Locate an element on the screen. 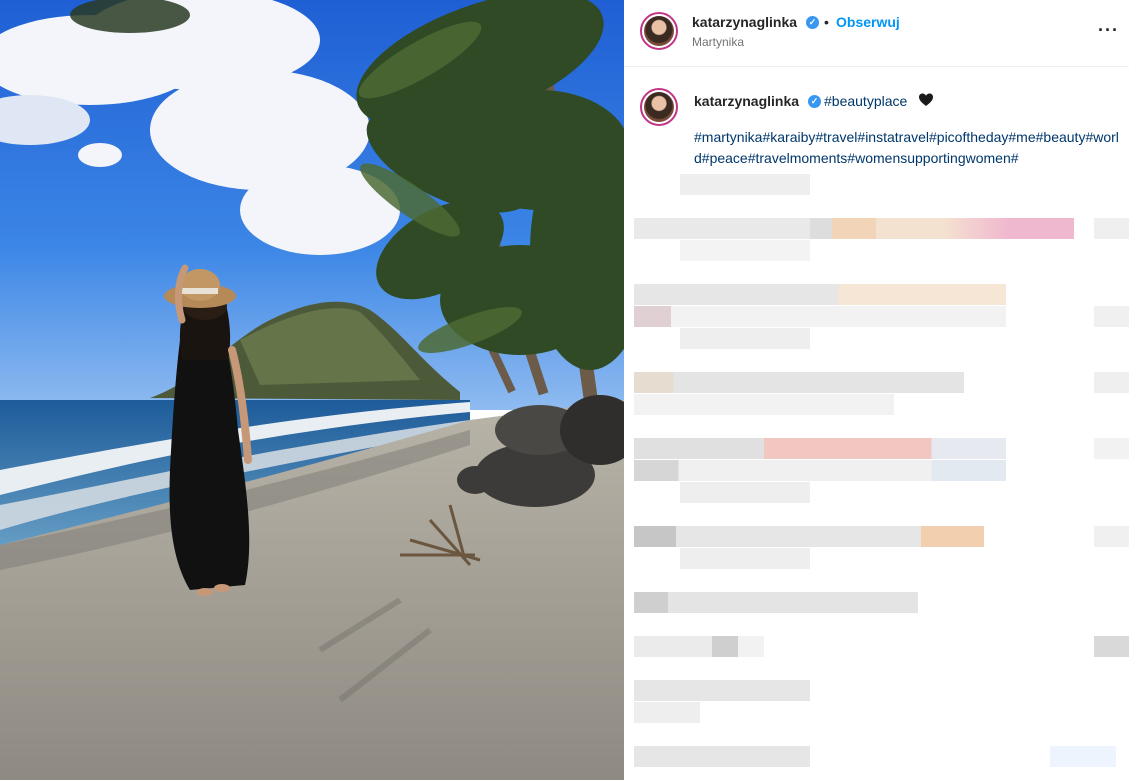  caption-hashtag: #beautyplace is located at coordinates (865, 101).